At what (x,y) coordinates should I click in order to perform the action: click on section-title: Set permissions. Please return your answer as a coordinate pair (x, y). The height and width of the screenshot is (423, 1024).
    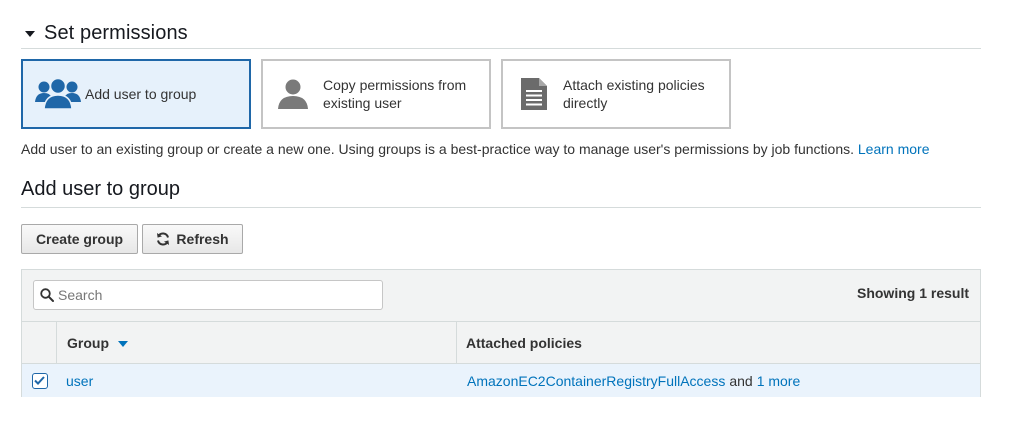
    Looking at the image, I should click on (116, 33).